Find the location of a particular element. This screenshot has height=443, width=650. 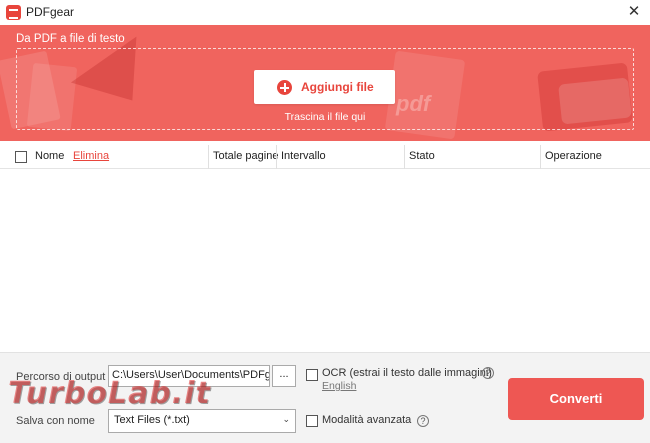

ocr-checkbox is located at coordinates (312, 375).